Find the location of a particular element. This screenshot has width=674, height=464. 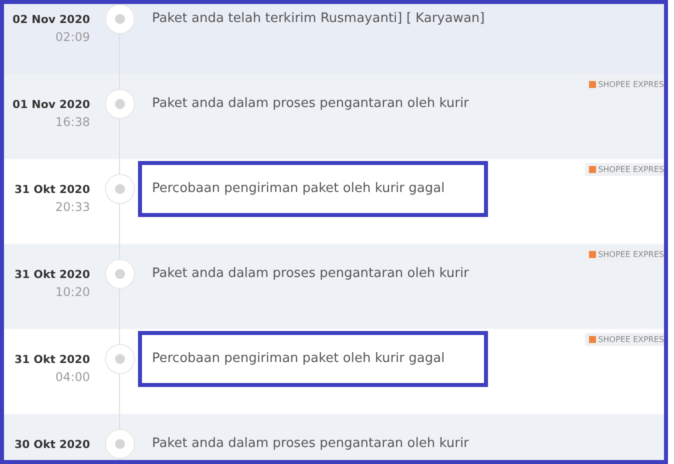

event-date: 30 Okt 2020 is located at coordinates (52, 445).